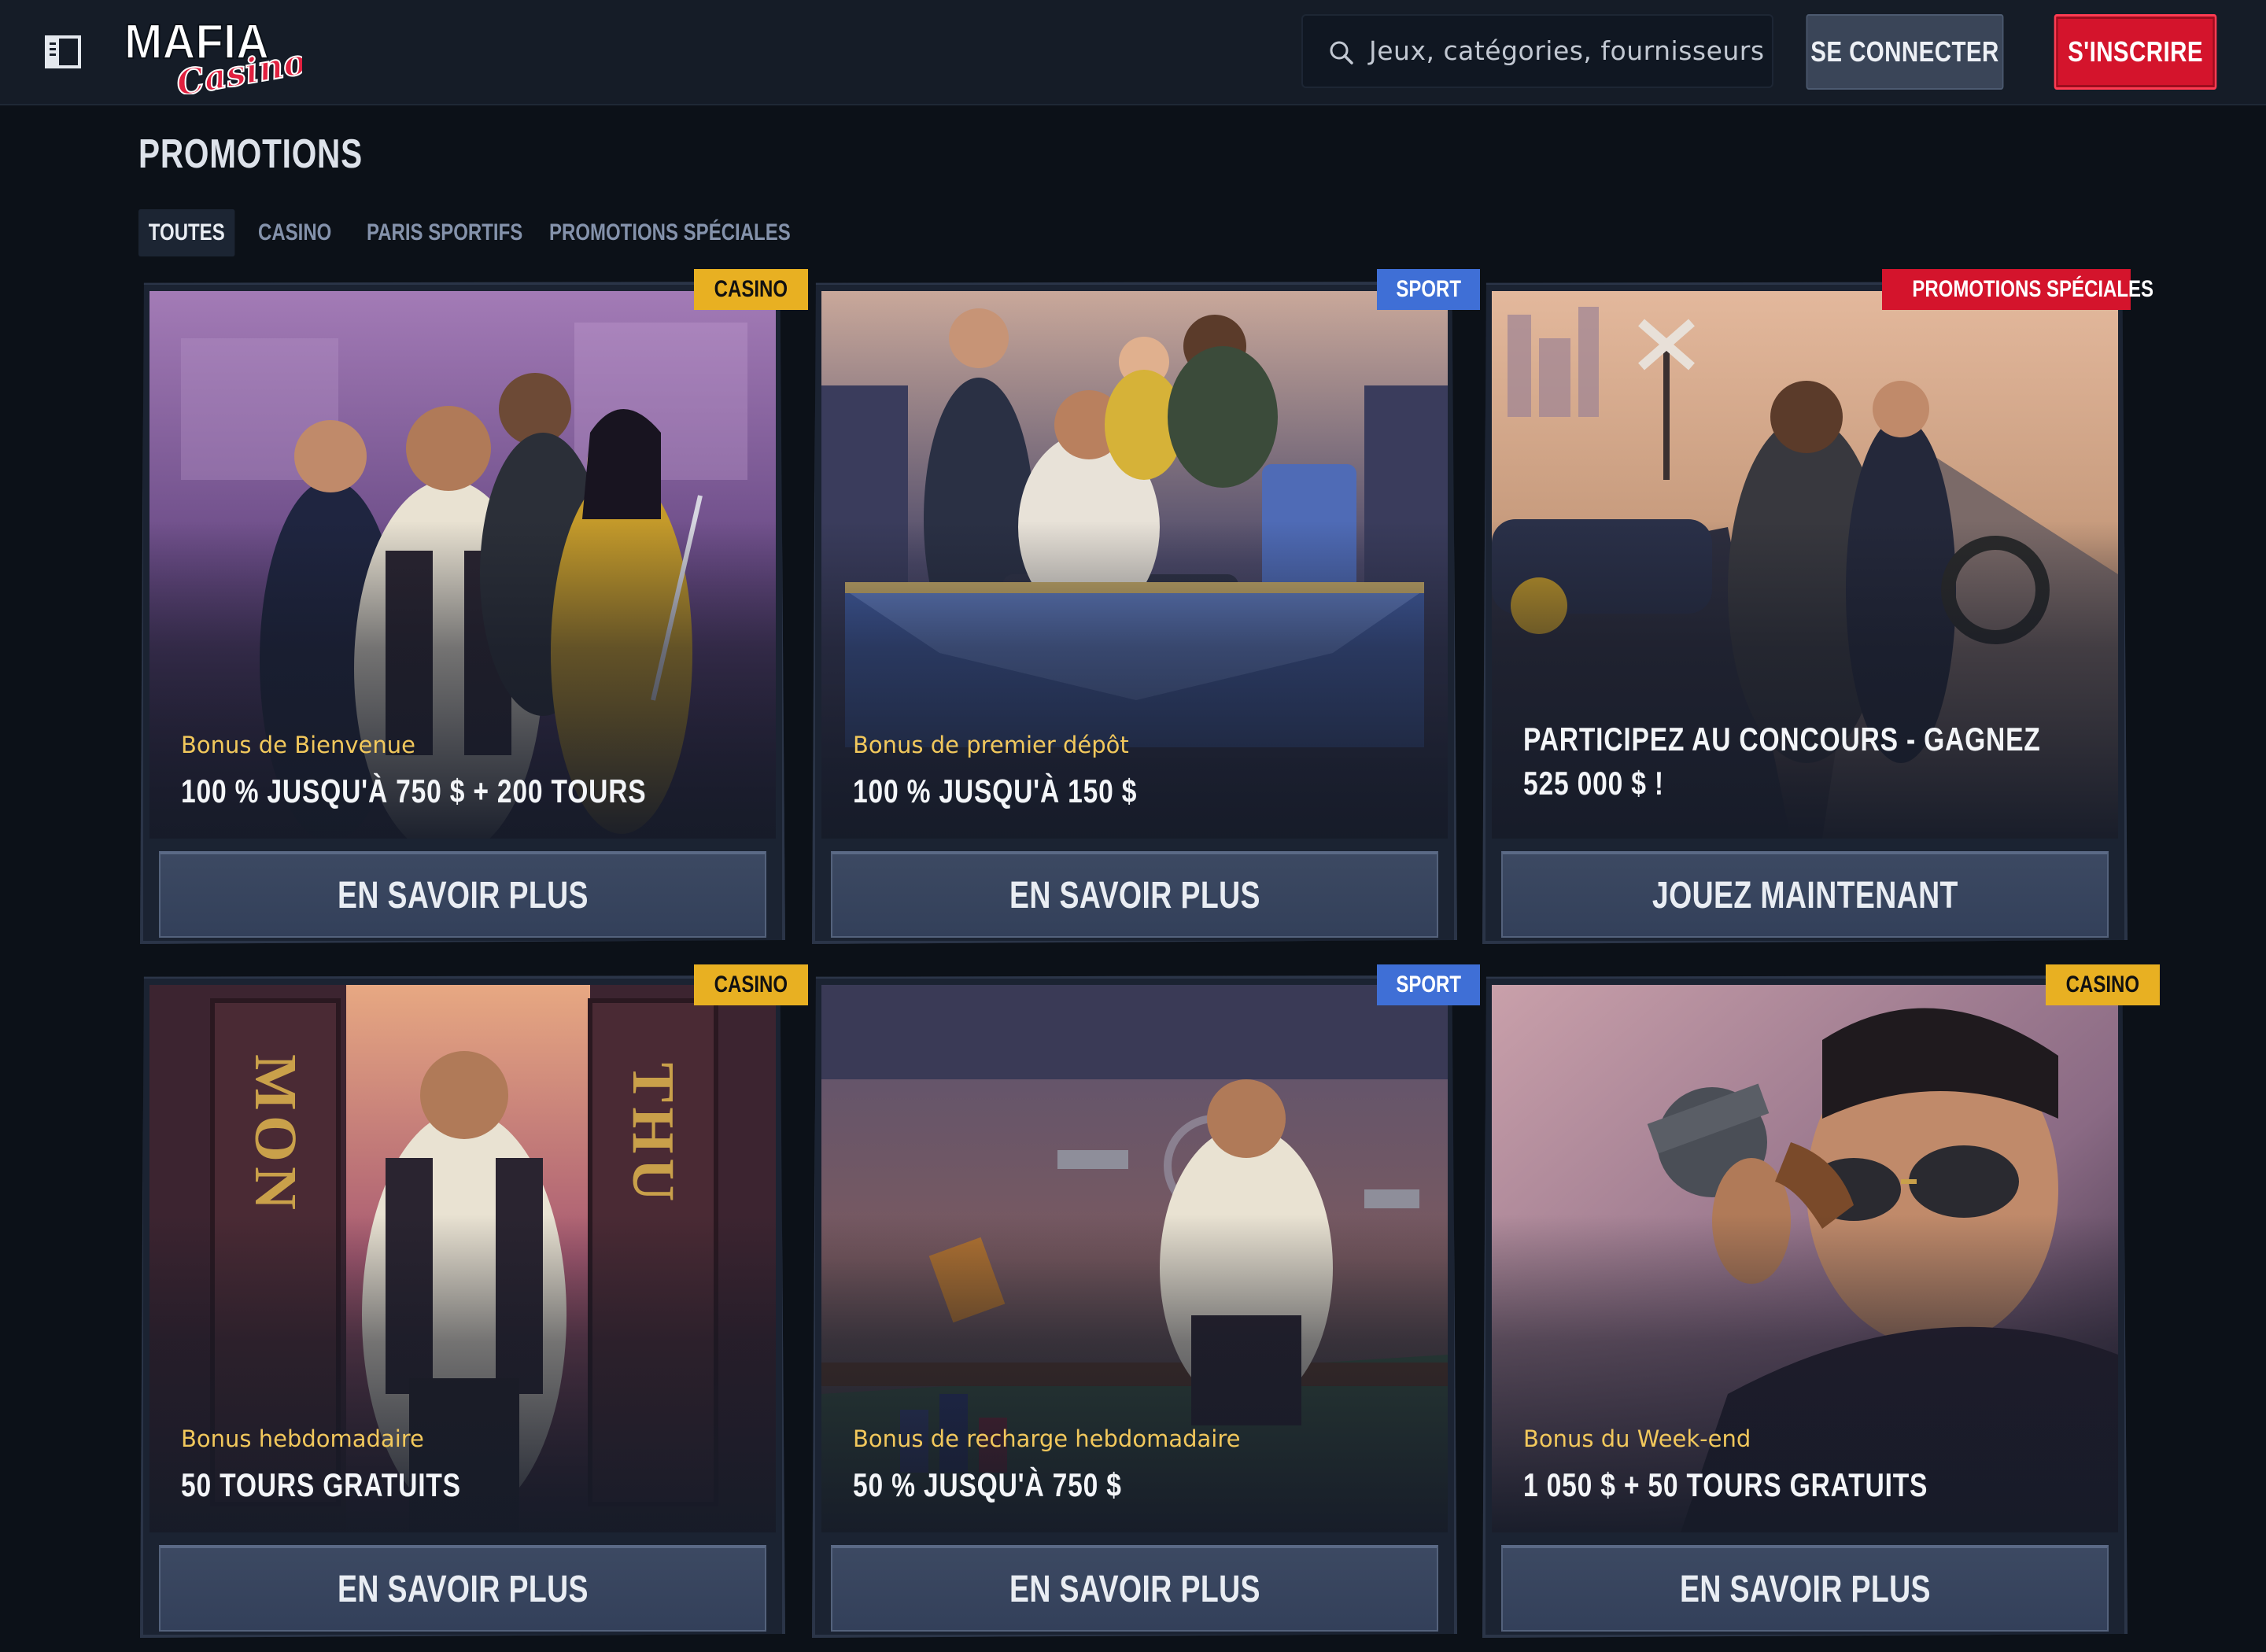 The image size is (2266, 1652). I want to click on promo-headline: 50 TOURS GRATUITS, so click(321, 1484).